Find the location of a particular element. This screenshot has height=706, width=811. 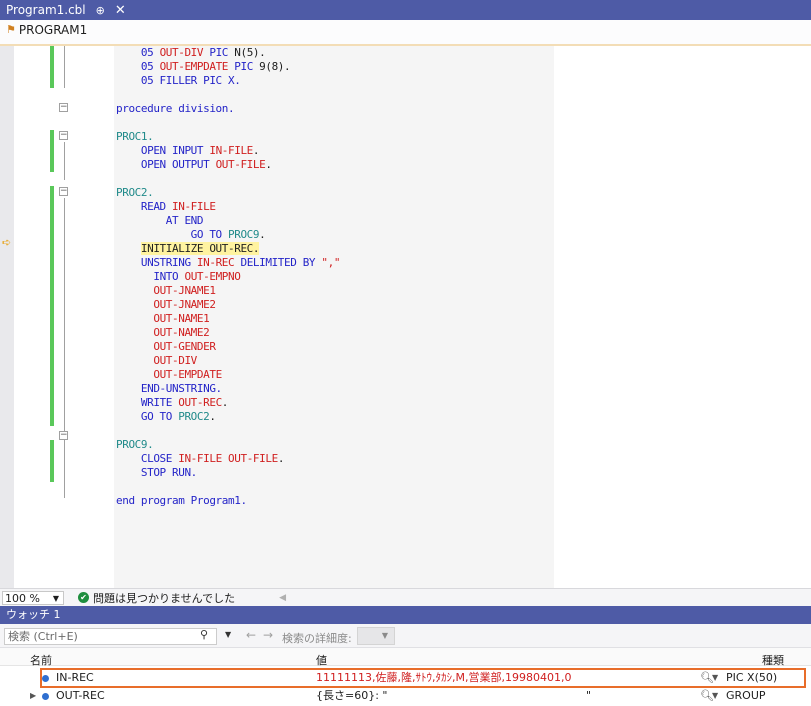

code-line: GO TO PROC9. is located at coordinates (191, 235).